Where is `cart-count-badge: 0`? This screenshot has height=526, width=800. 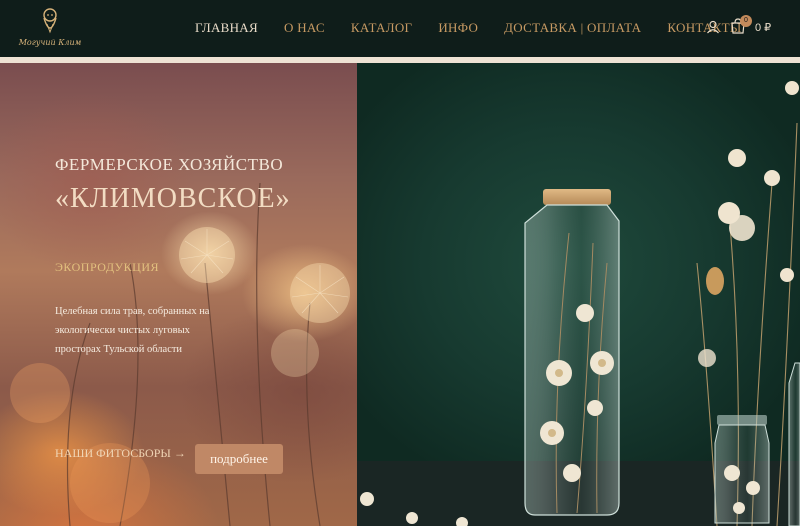 cart-count-badge: 0 is located at coordinates (746, 21).